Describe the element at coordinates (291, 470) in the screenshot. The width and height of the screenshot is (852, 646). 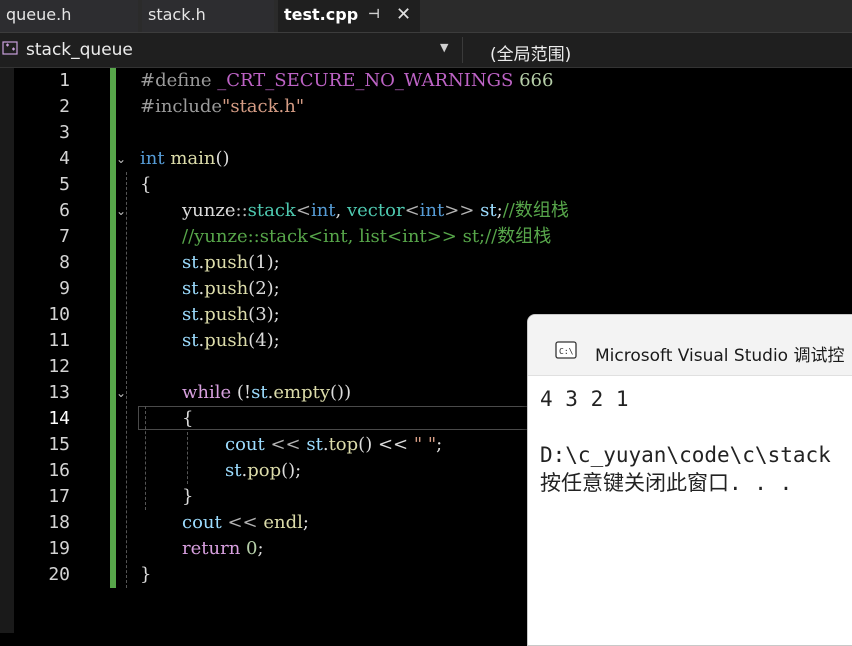
I see `punctuation: ();` at that location.